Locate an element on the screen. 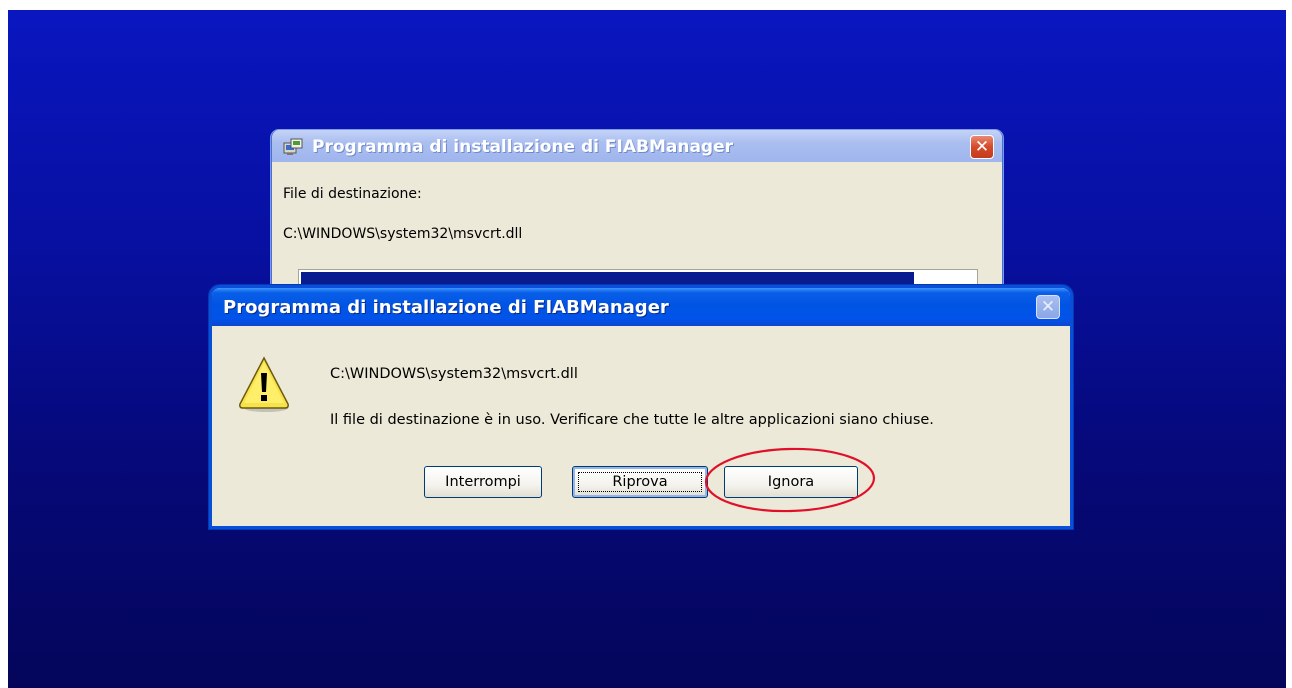  annotation-ellipse is located at coordinates (790, 480).